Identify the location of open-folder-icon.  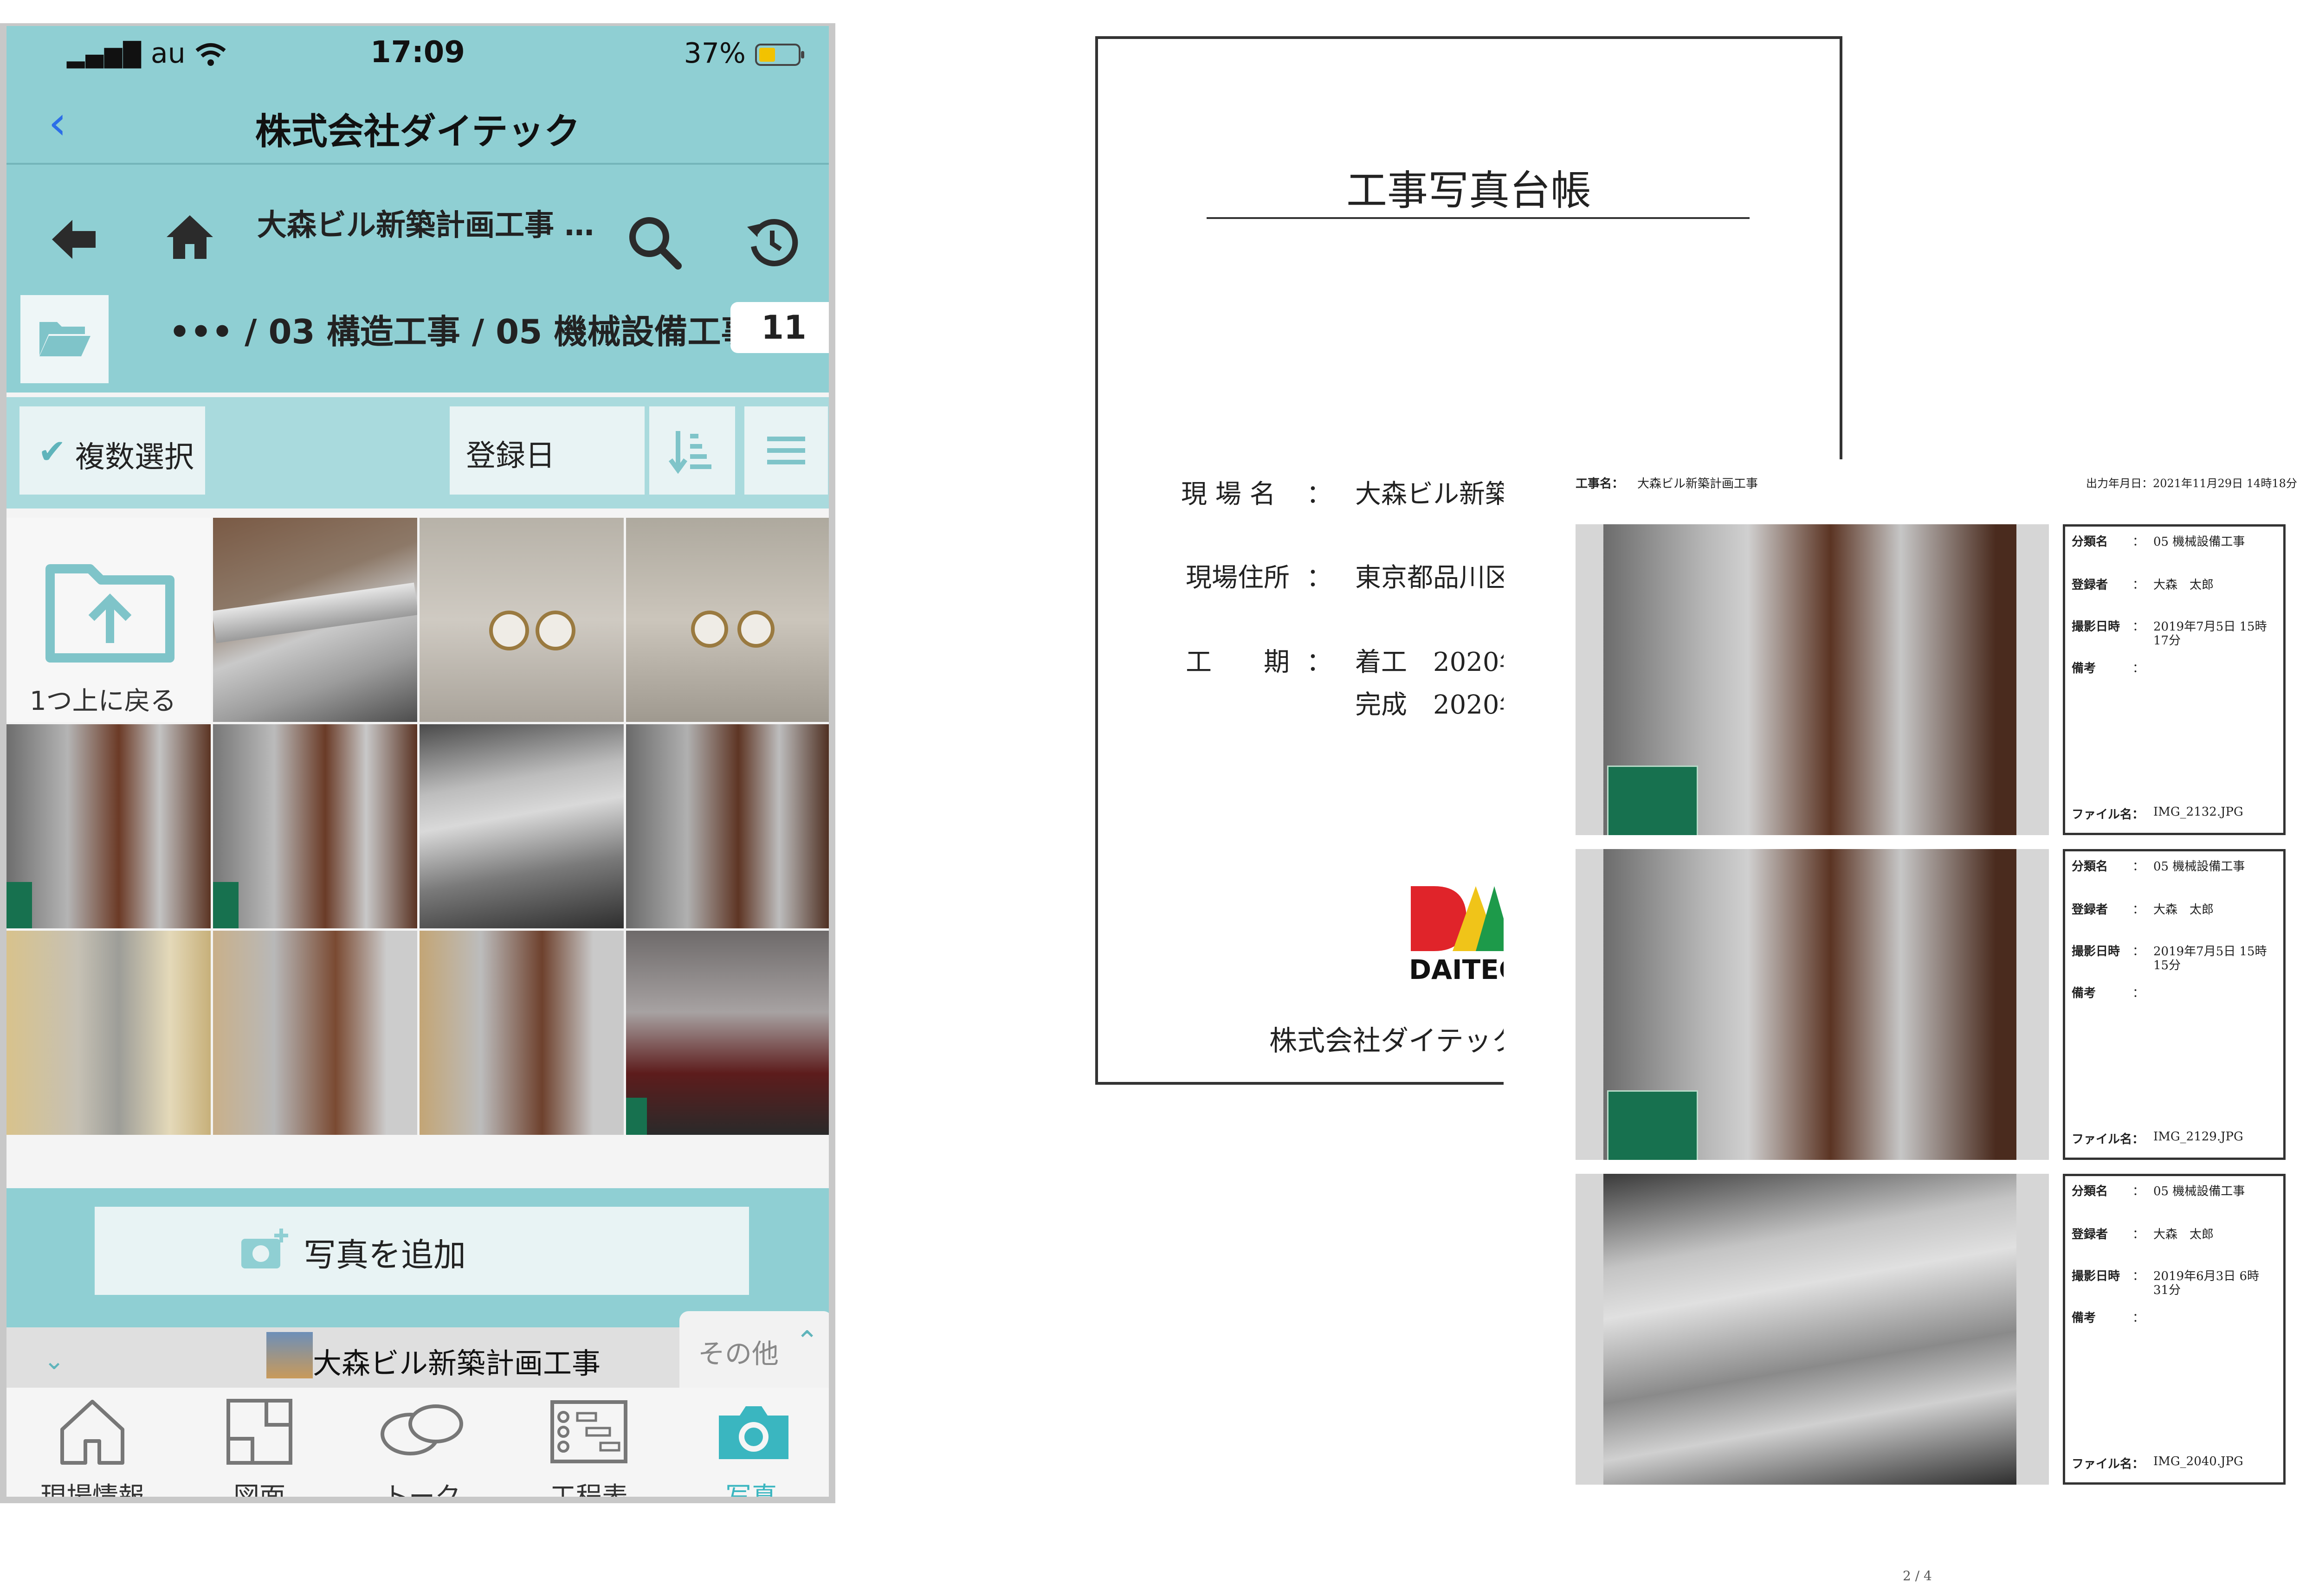
(64, 339).